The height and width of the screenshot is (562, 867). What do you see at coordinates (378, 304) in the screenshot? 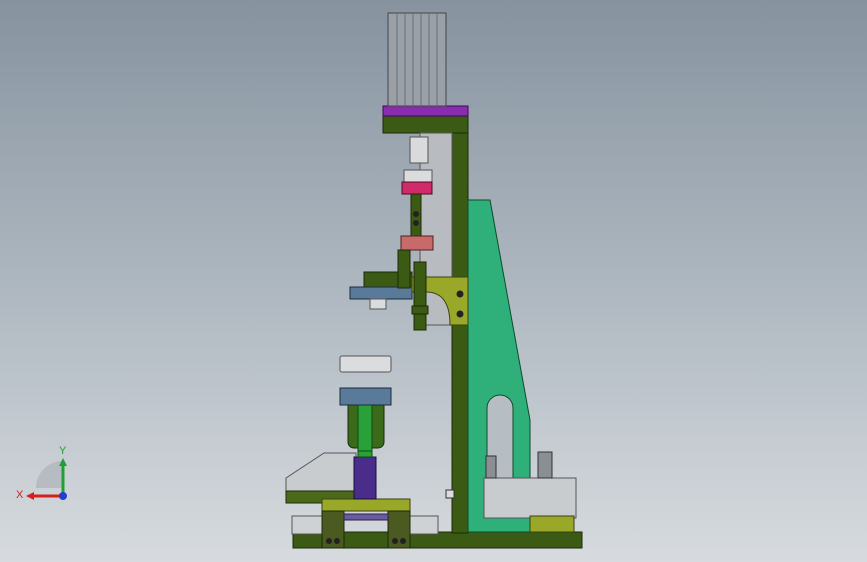
I see `left-bracket-fitting` at bounding box center [378, 304].